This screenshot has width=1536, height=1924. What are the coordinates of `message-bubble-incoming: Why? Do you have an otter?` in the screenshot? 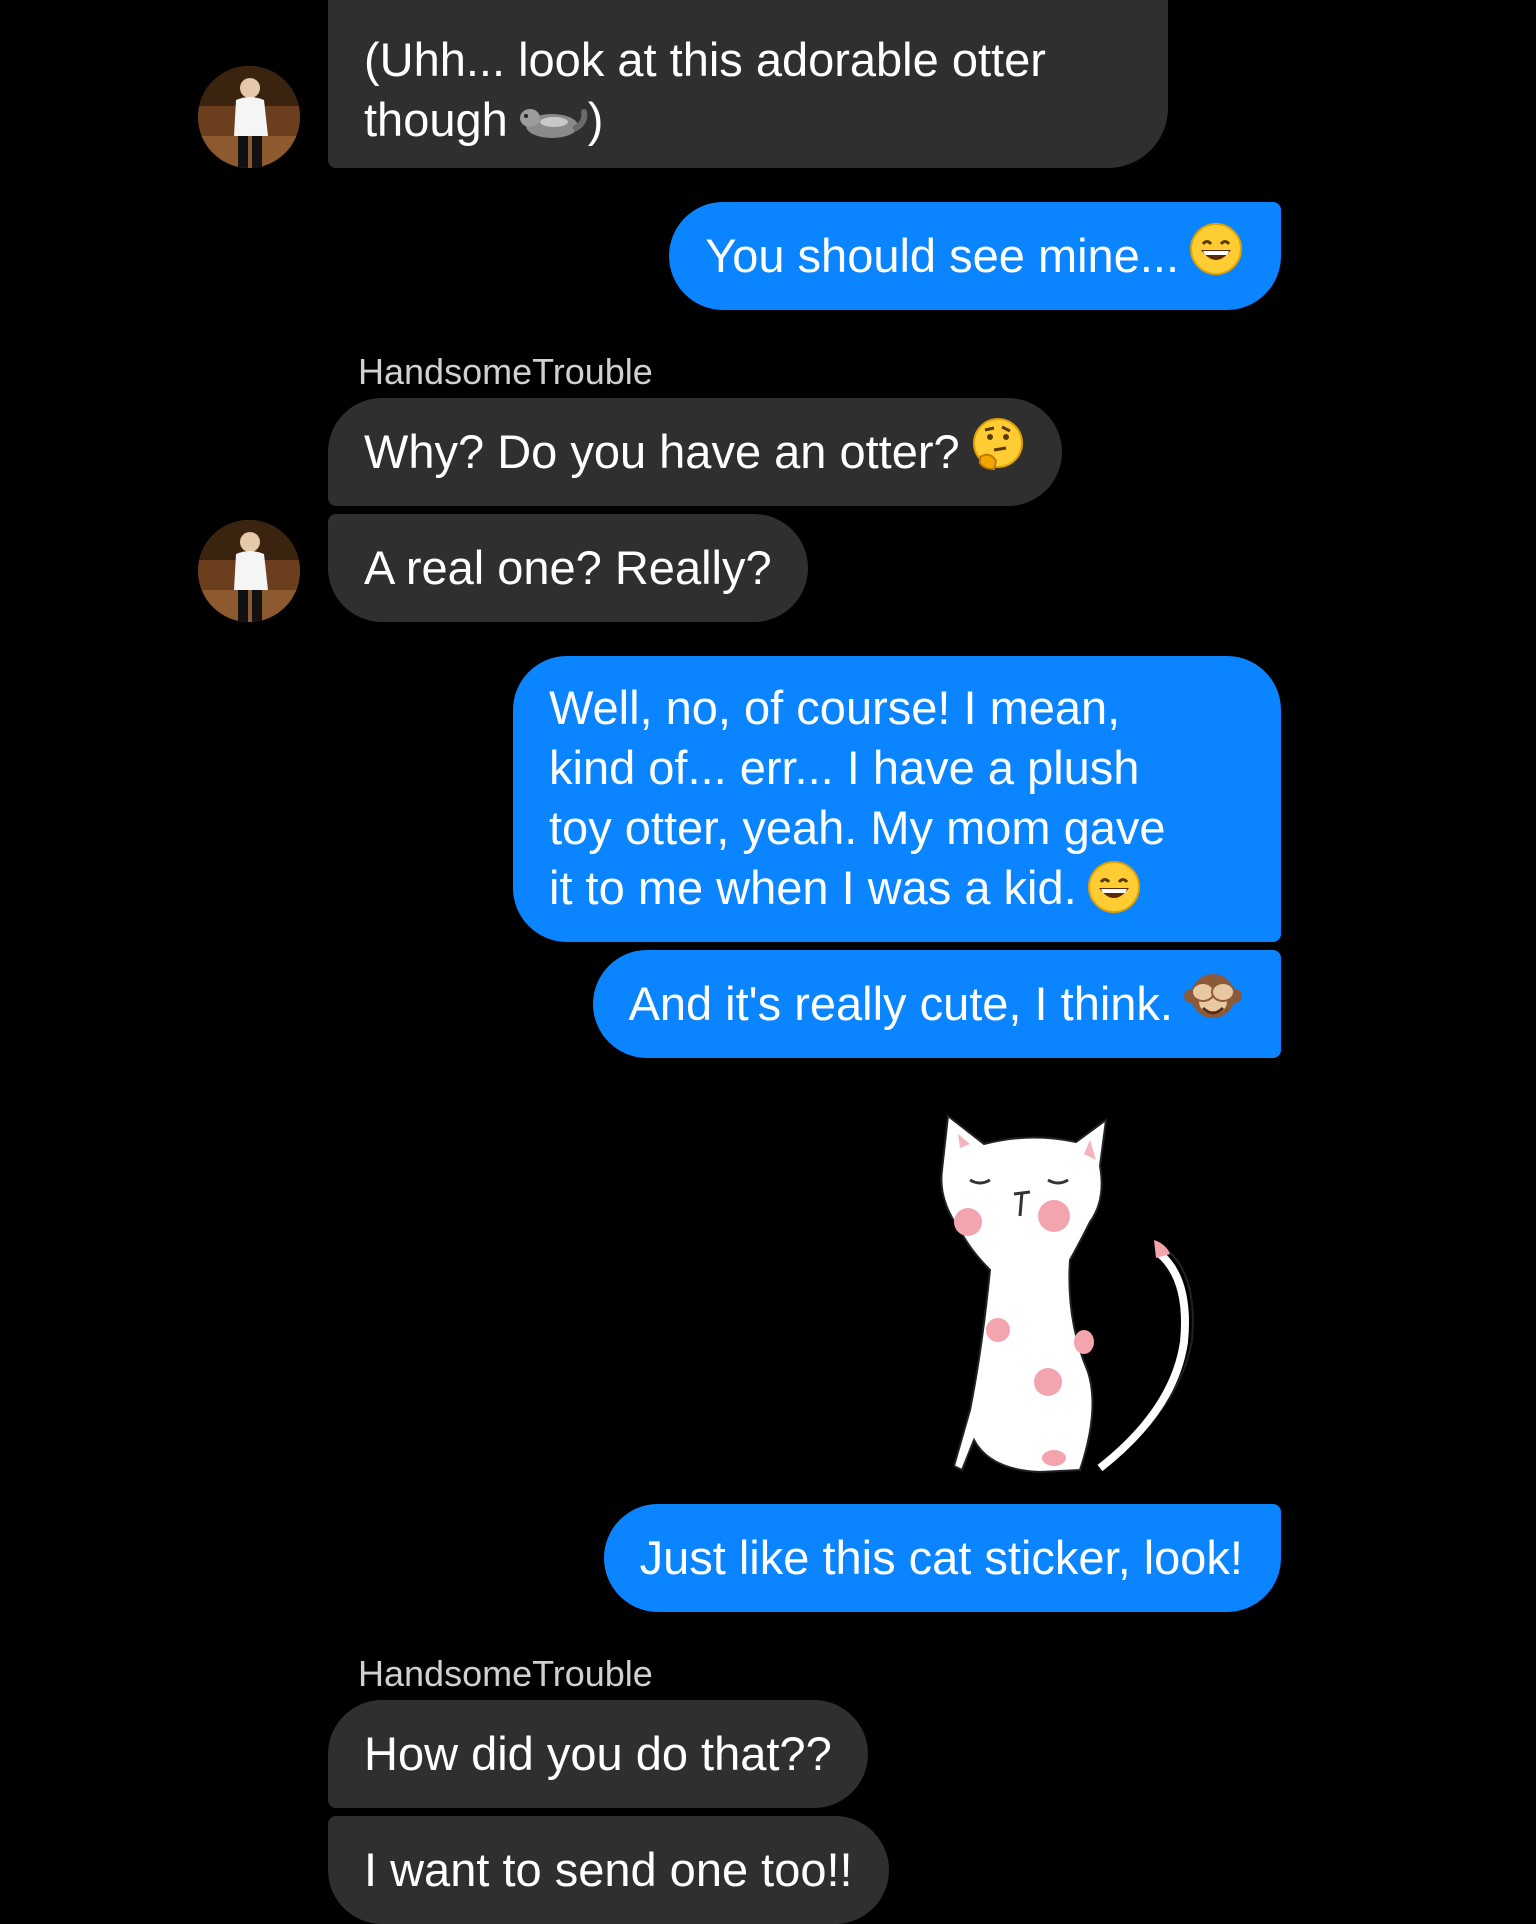 It's located at (695, 452).